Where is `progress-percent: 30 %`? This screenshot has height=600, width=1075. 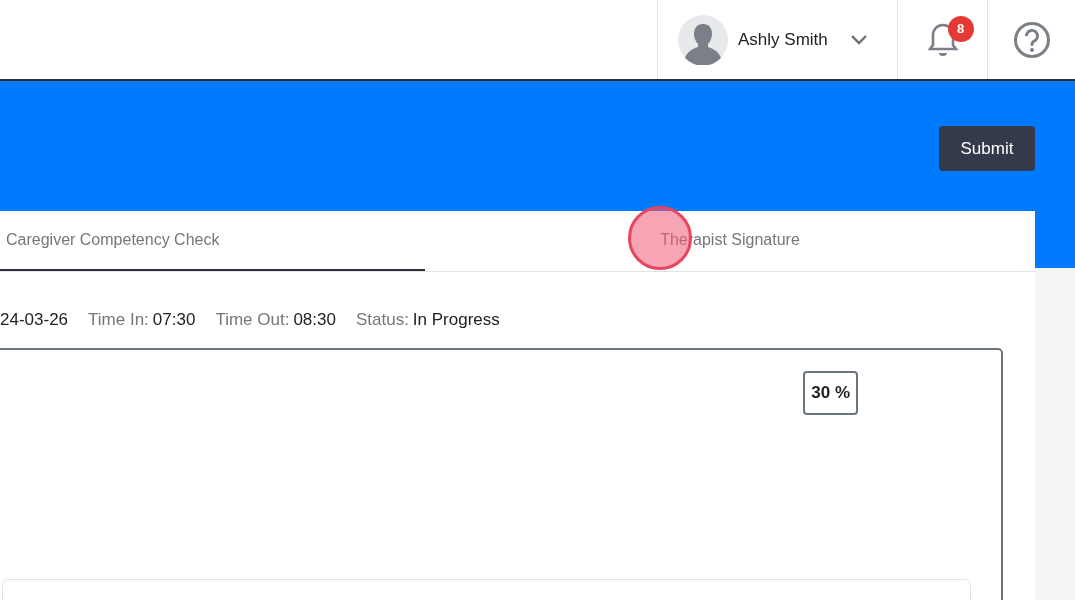 progress-percent: 30 % is located at coordinates (830, 393).